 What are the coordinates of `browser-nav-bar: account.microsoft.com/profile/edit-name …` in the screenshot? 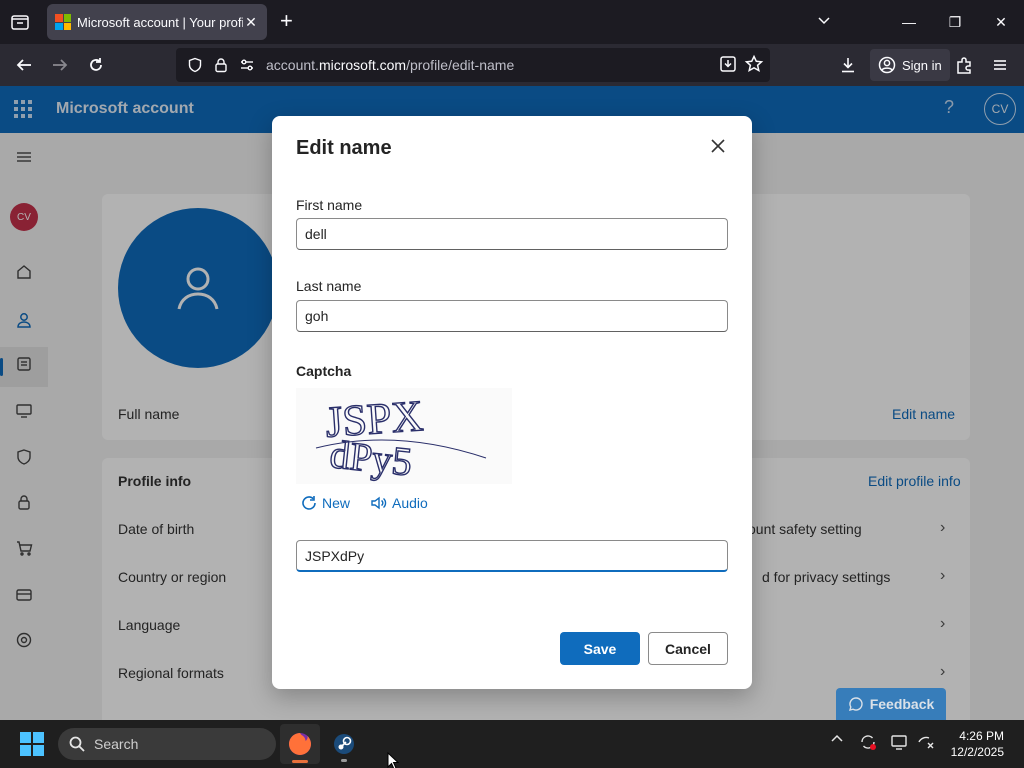 It's located at (512, 65).